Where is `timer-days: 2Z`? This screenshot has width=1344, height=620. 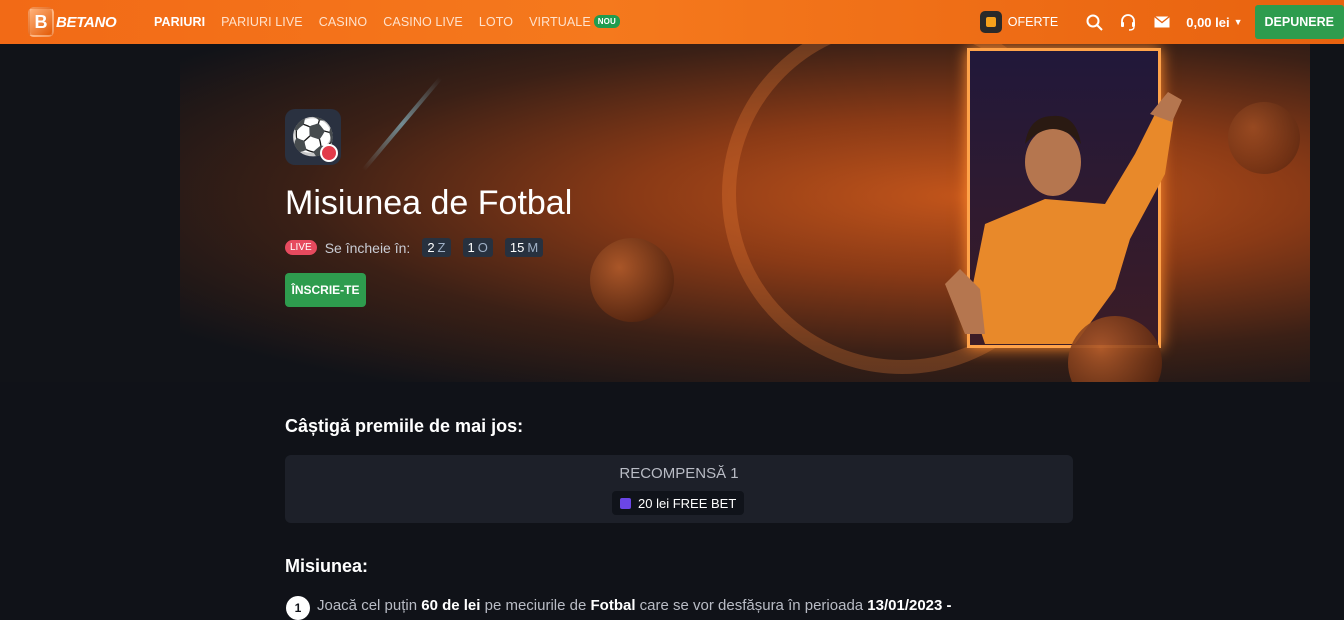
timer-days: 2Z is located at coordinates (436, 247).